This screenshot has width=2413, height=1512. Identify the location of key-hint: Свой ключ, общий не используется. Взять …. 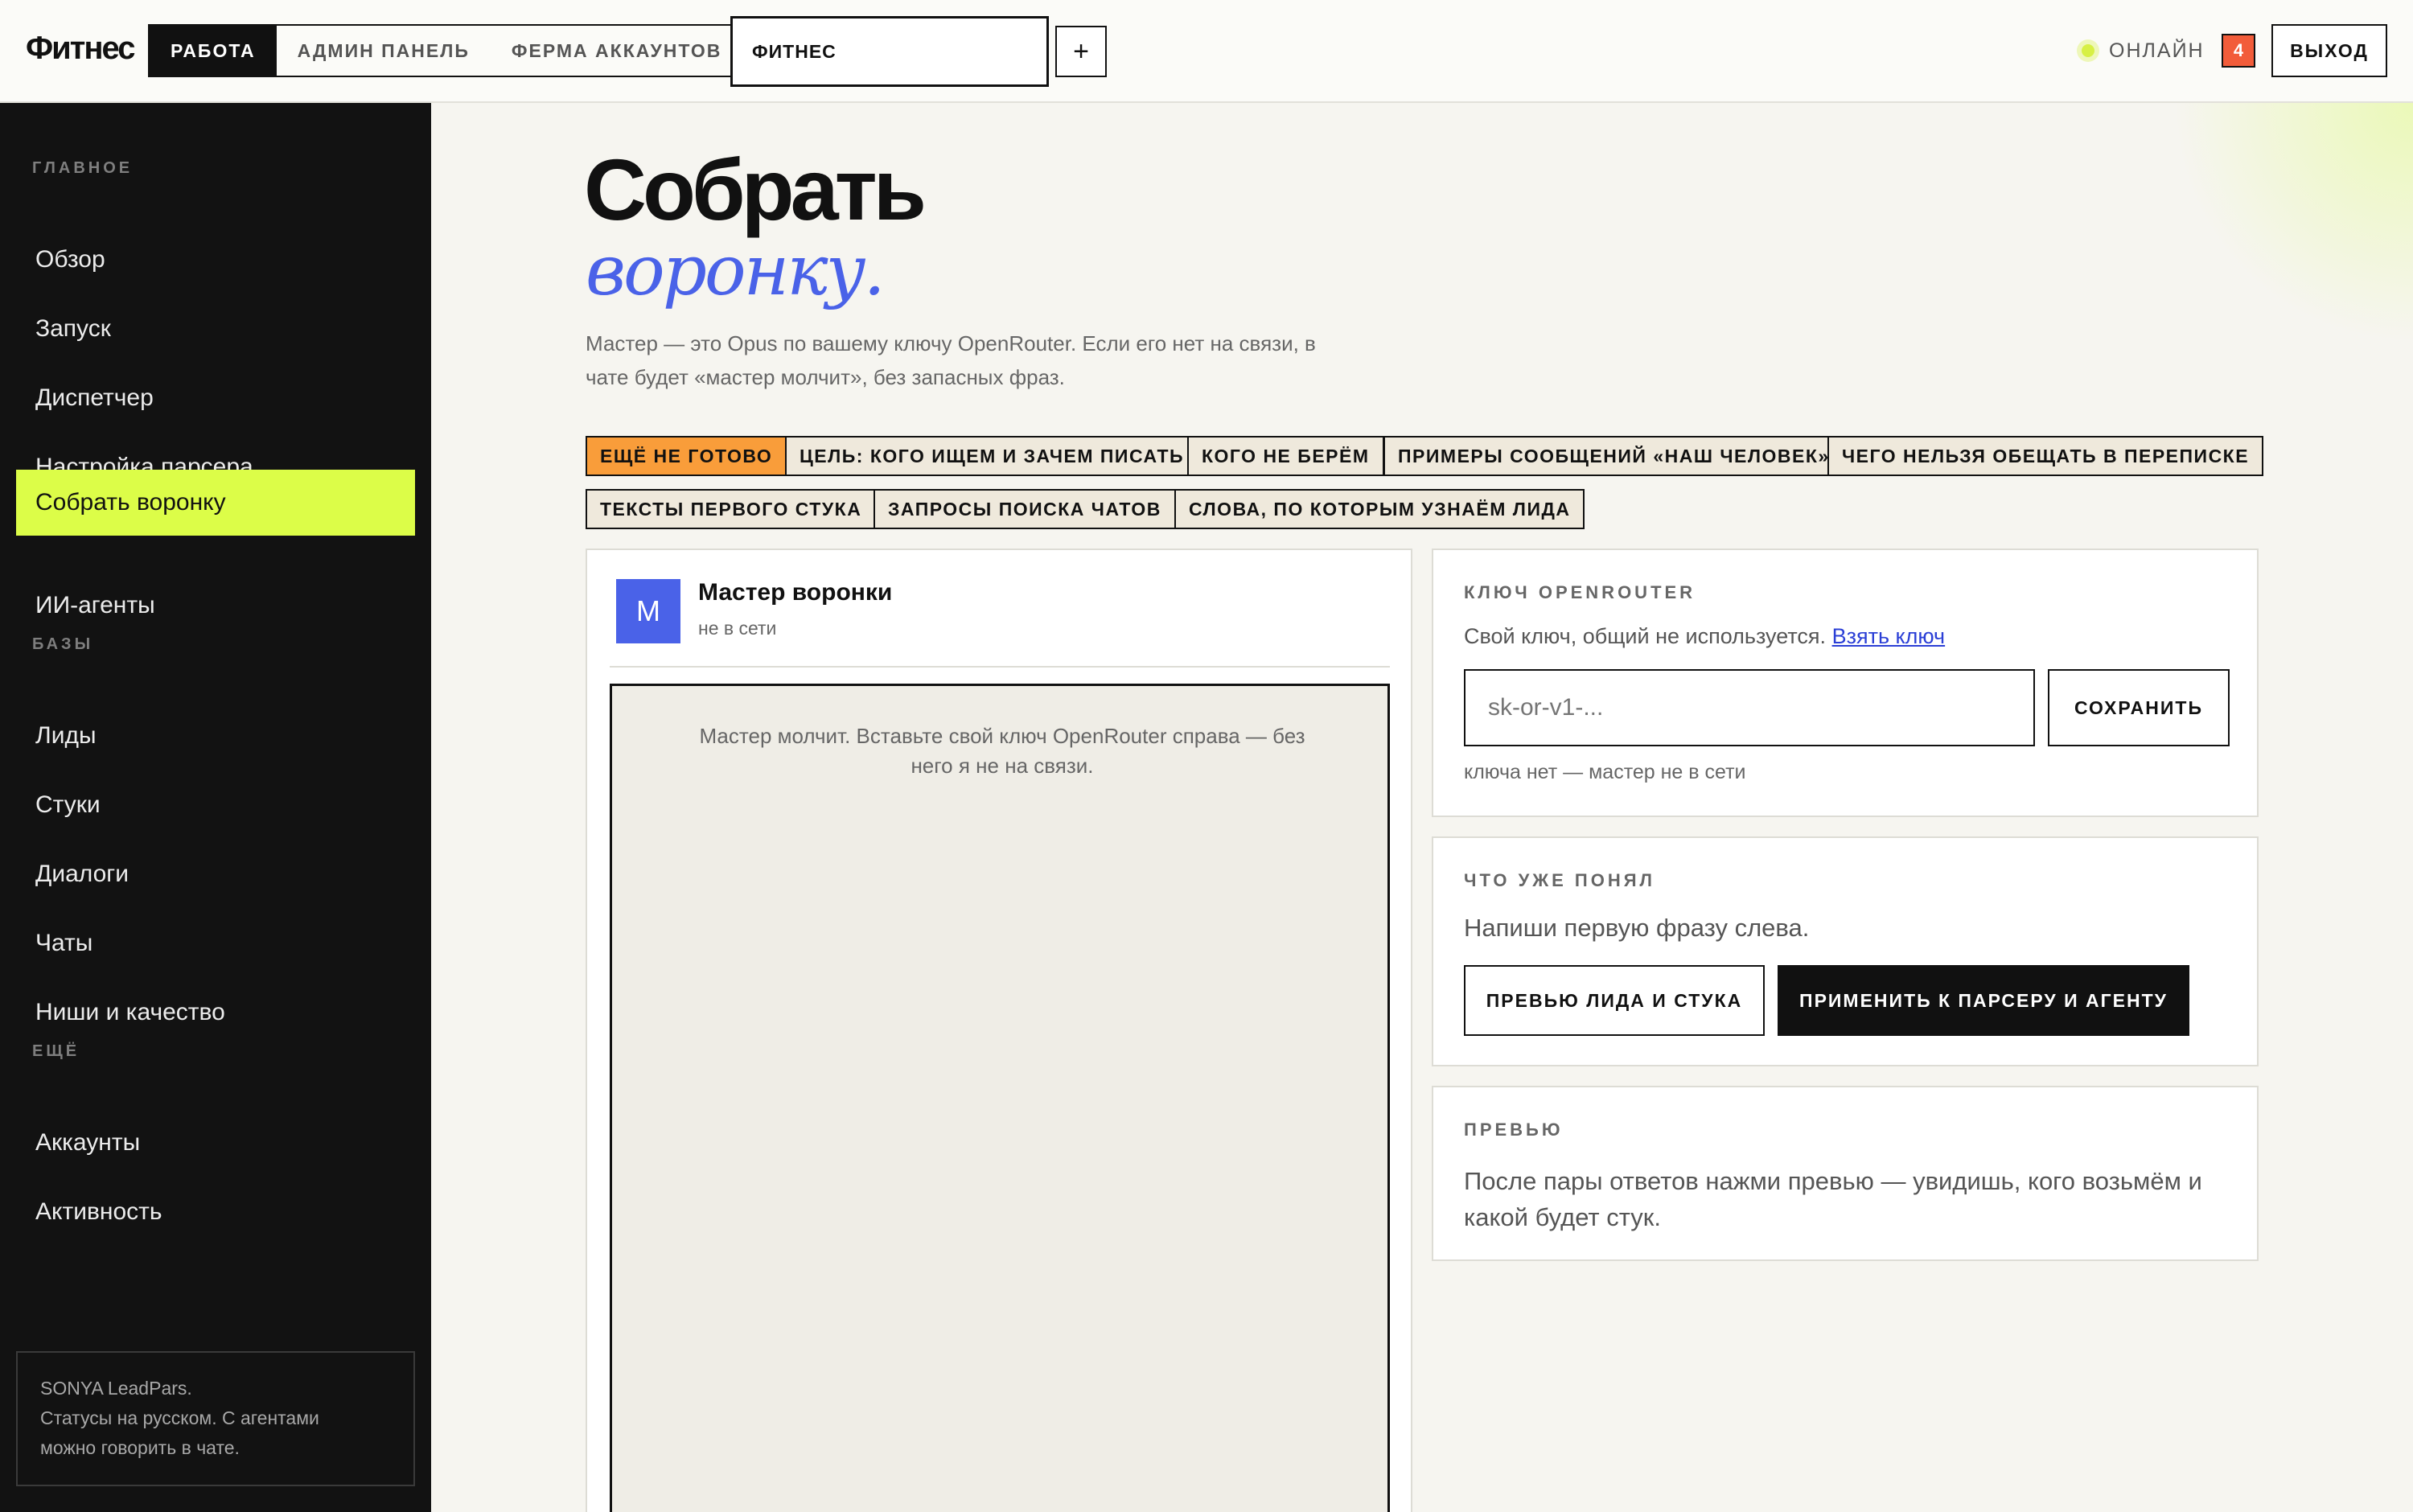
(1704, 637).